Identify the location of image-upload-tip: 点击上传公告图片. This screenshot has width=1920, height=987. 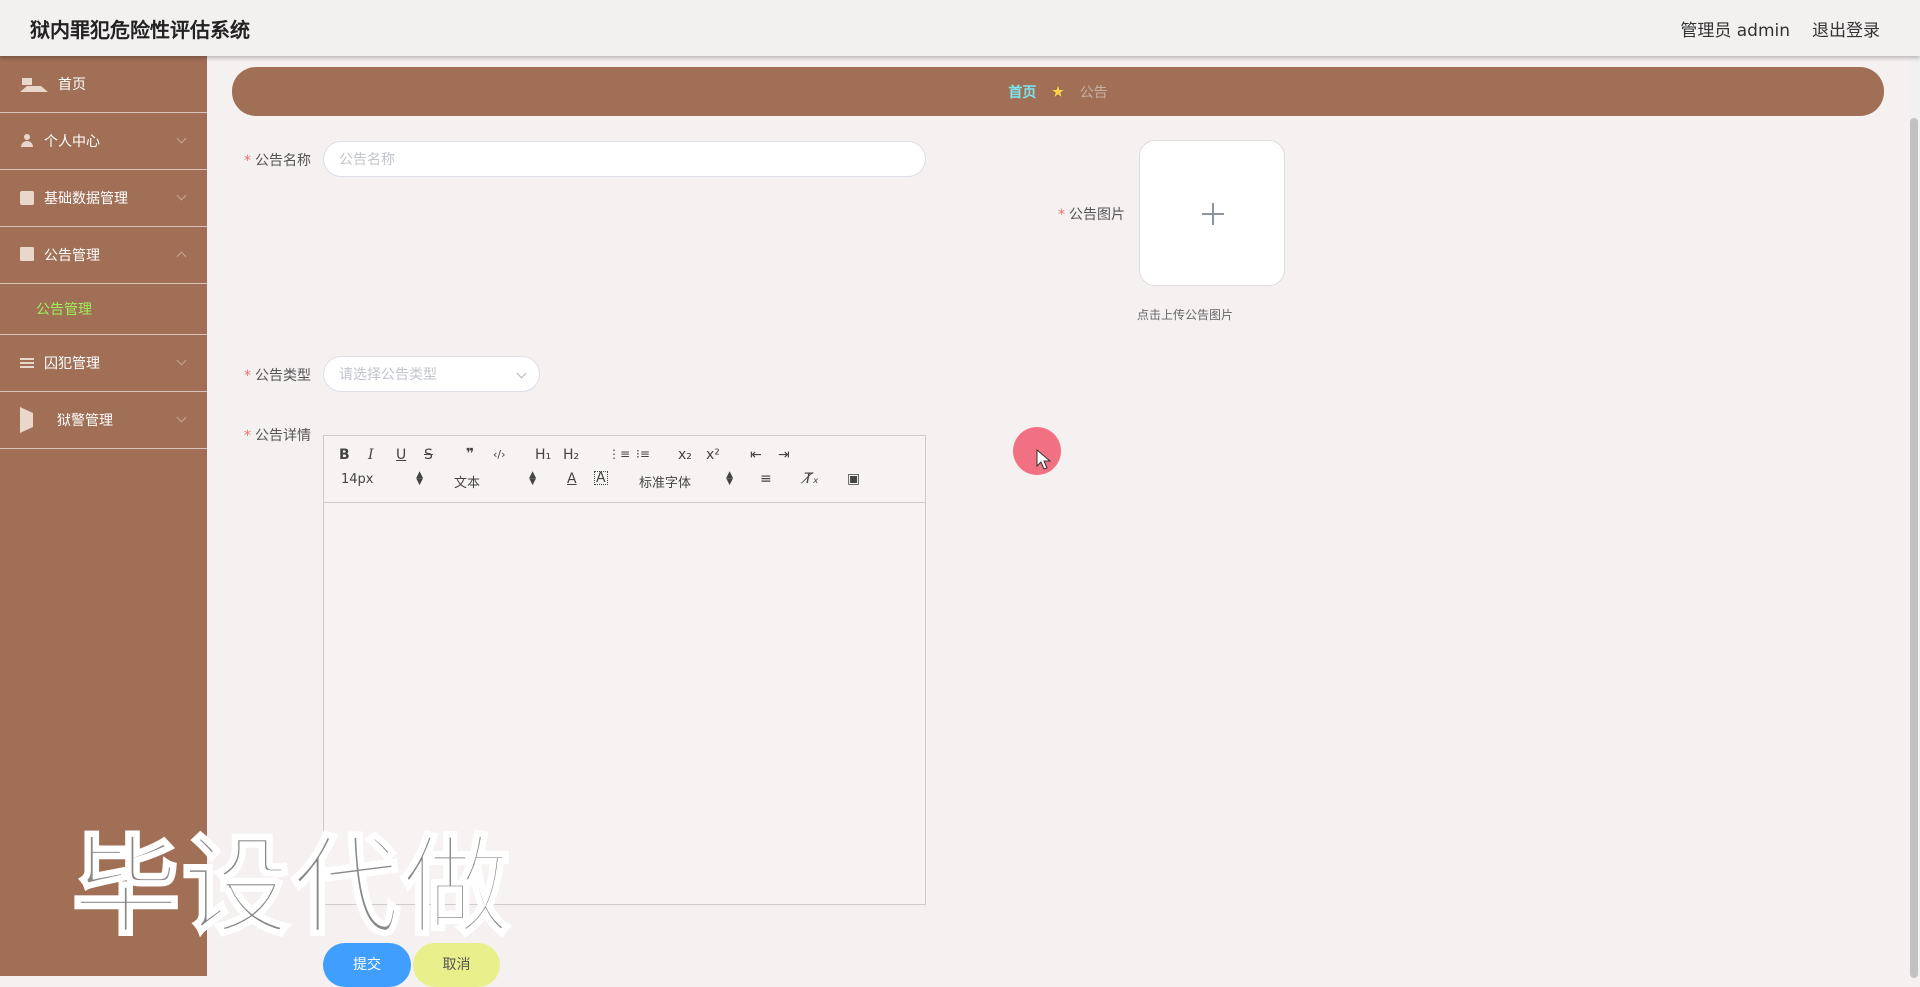
(1185, 315).